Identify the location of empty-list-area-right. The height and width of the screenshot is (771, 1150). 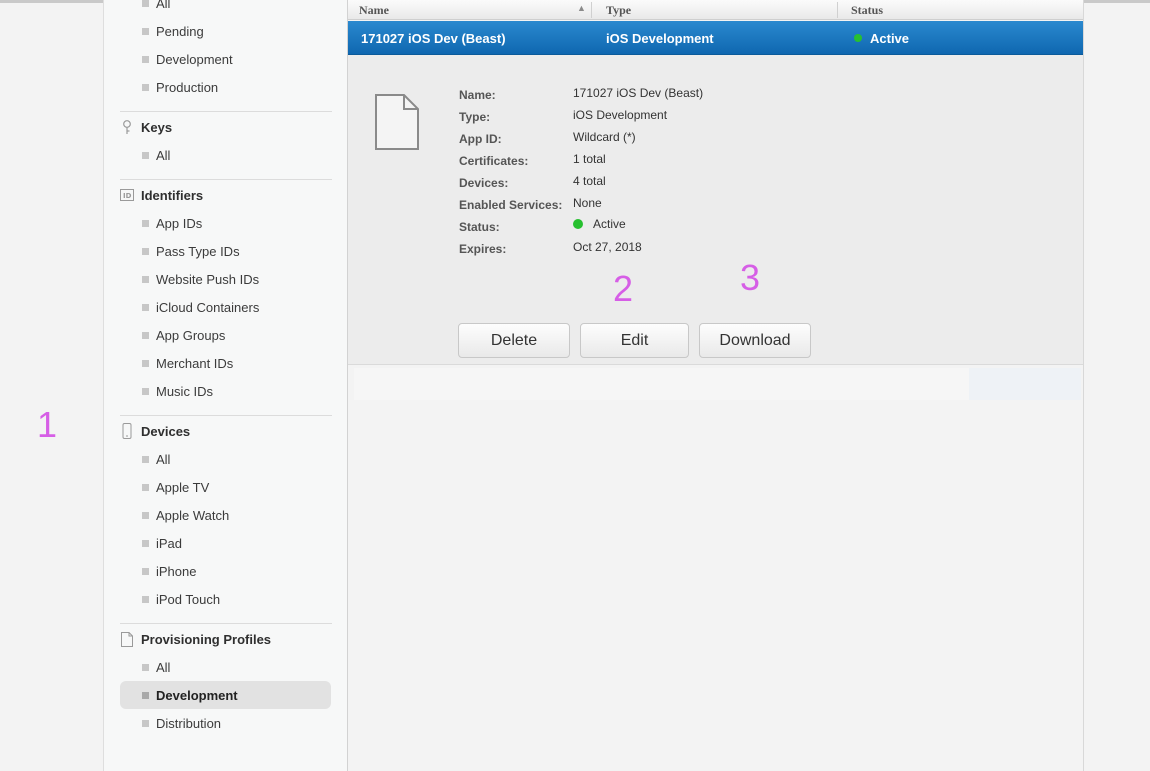
(1025, 384).